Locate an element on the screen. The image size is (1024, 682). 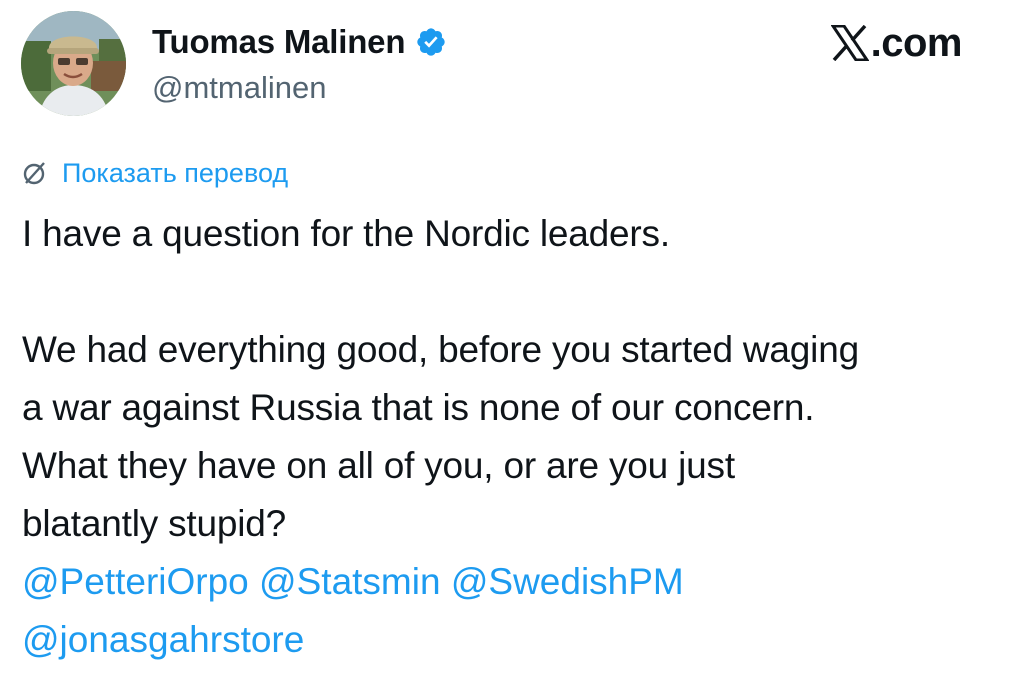
mentions-line: @PetteriOrpo @Statsmin @SwedishPM is located at coordinates (517, 582).